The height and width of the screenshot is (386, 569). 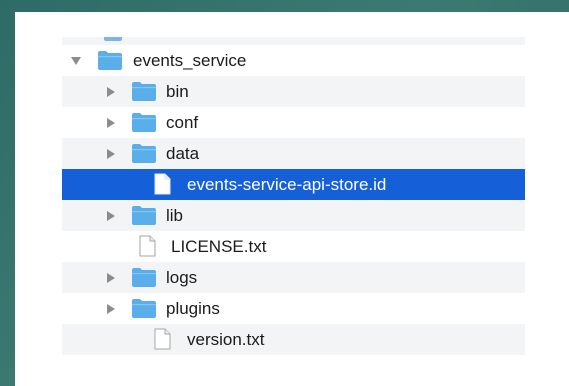 What do you see at coordinates (113, 39) in the screenshot?
I see `folder-icon-fragment` at bounding box center [113, 39].